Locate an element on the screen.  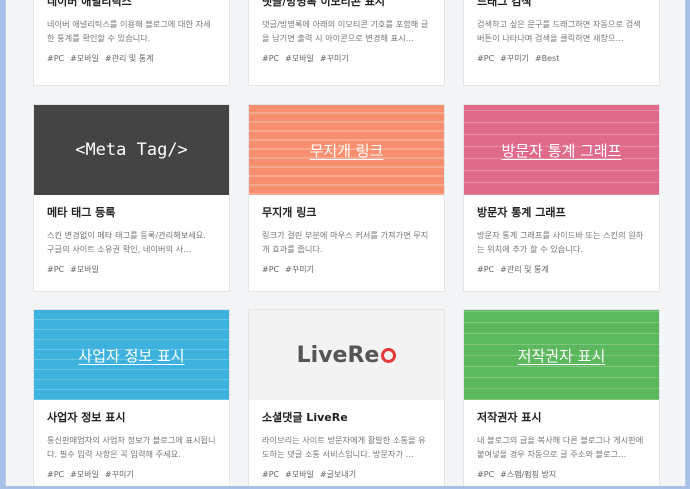
card-title: 사업자 정보 표시 is located at coordinates (86, 417).